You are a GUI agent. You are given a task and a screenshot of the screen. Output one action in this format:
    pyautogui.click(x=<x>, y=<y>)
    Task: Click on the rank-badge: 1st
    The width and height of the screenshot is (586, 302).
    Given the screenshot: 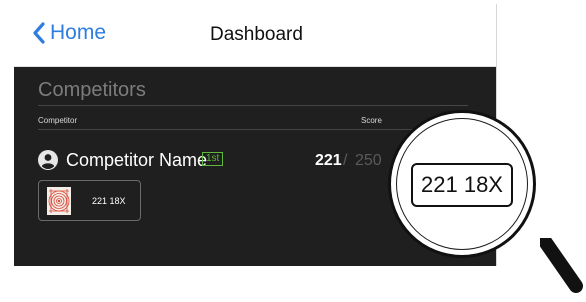 What is the action you would take?
    pyautogui.click(x=213, y=159)
    